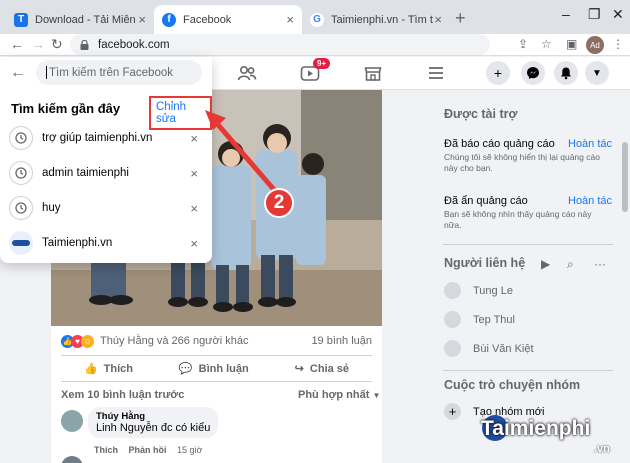  Describe the element at coordinates (602, 449) in the screenshot. I see `watermark-suffix: .vn` at that location.